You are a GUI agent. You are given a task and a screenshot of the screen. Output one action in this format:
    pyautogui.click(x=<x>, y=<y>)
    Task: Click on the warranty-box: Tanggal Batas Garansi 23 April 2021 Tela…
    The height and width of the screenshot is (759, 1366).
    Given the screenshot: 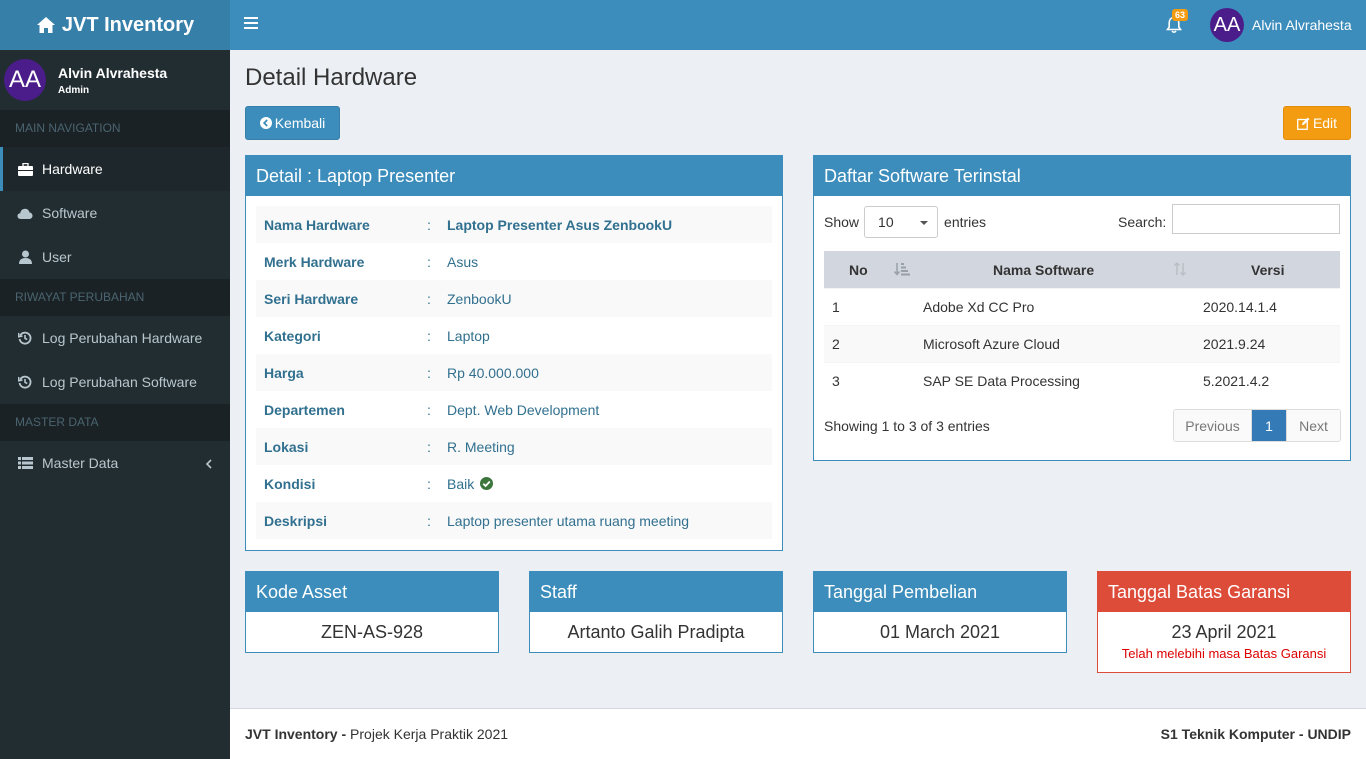 What is the action you would take?
    pyautogui.click(x=1224, y=622)
    